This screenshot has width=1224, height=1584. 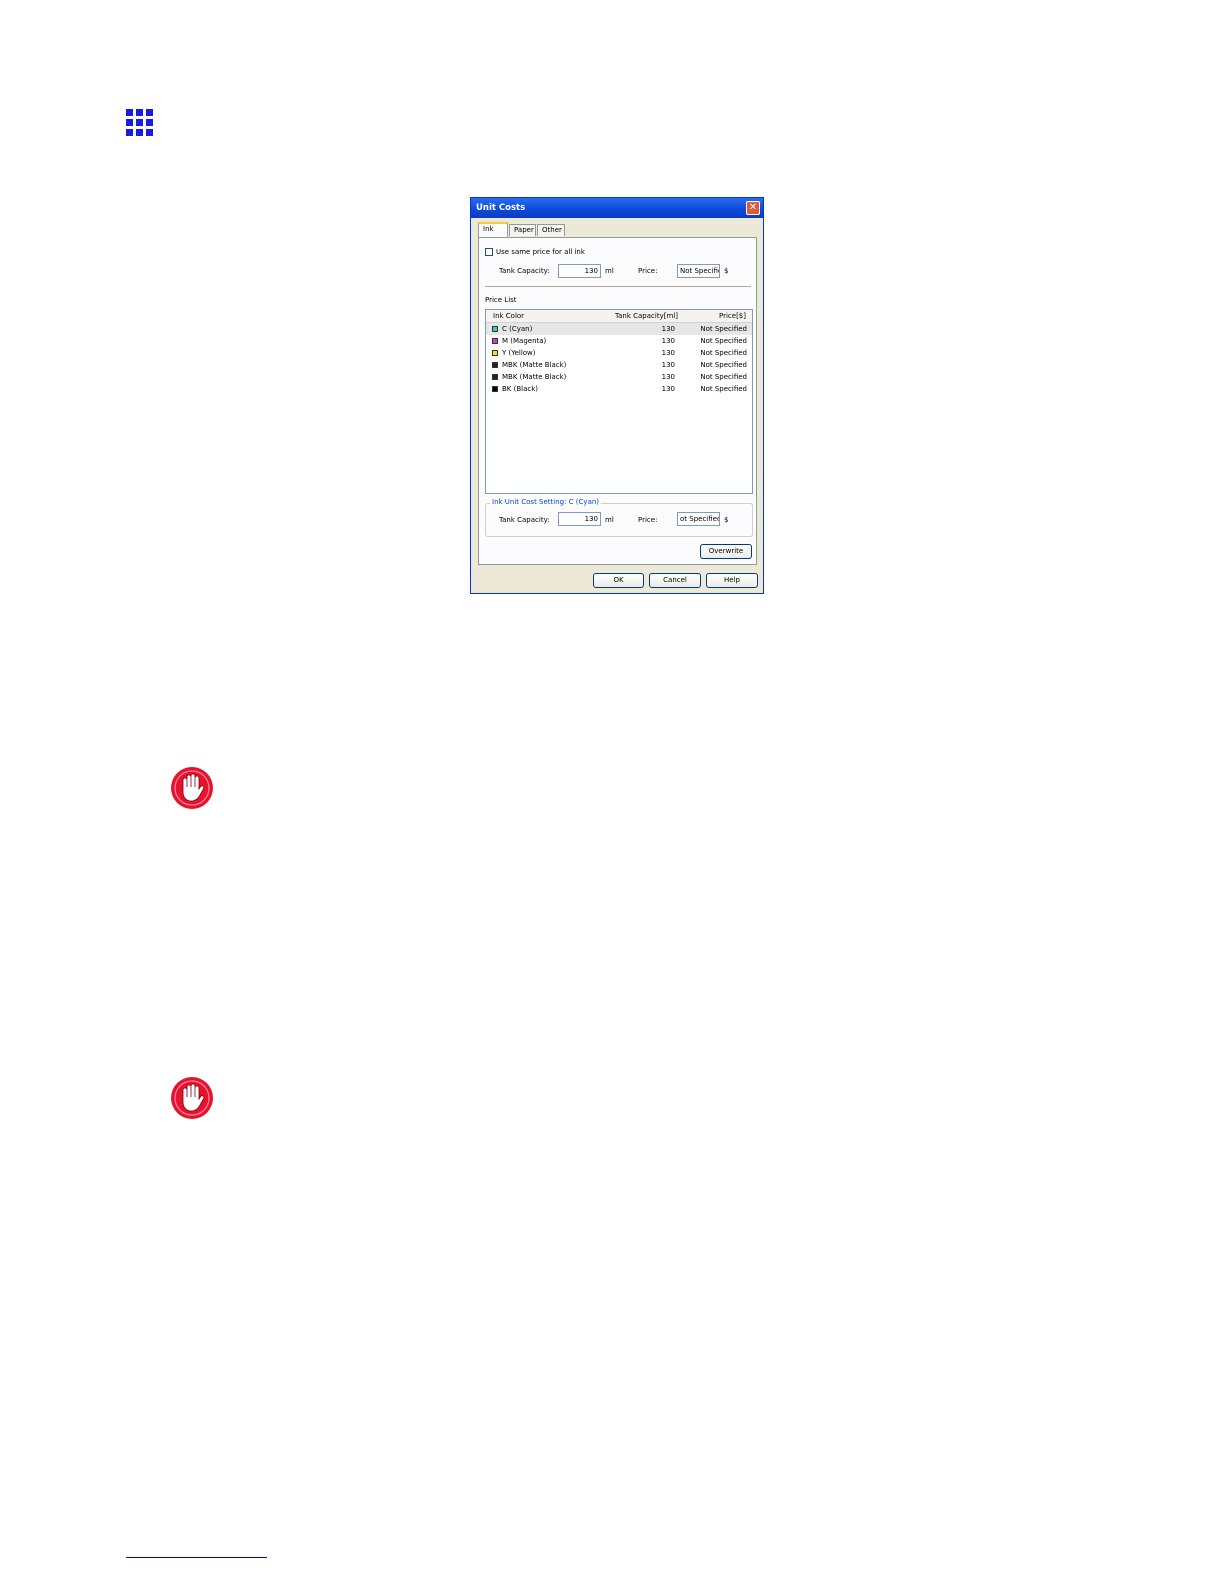 I want to click on ink-color-name: BK (Black), so click(x=520, y=389).